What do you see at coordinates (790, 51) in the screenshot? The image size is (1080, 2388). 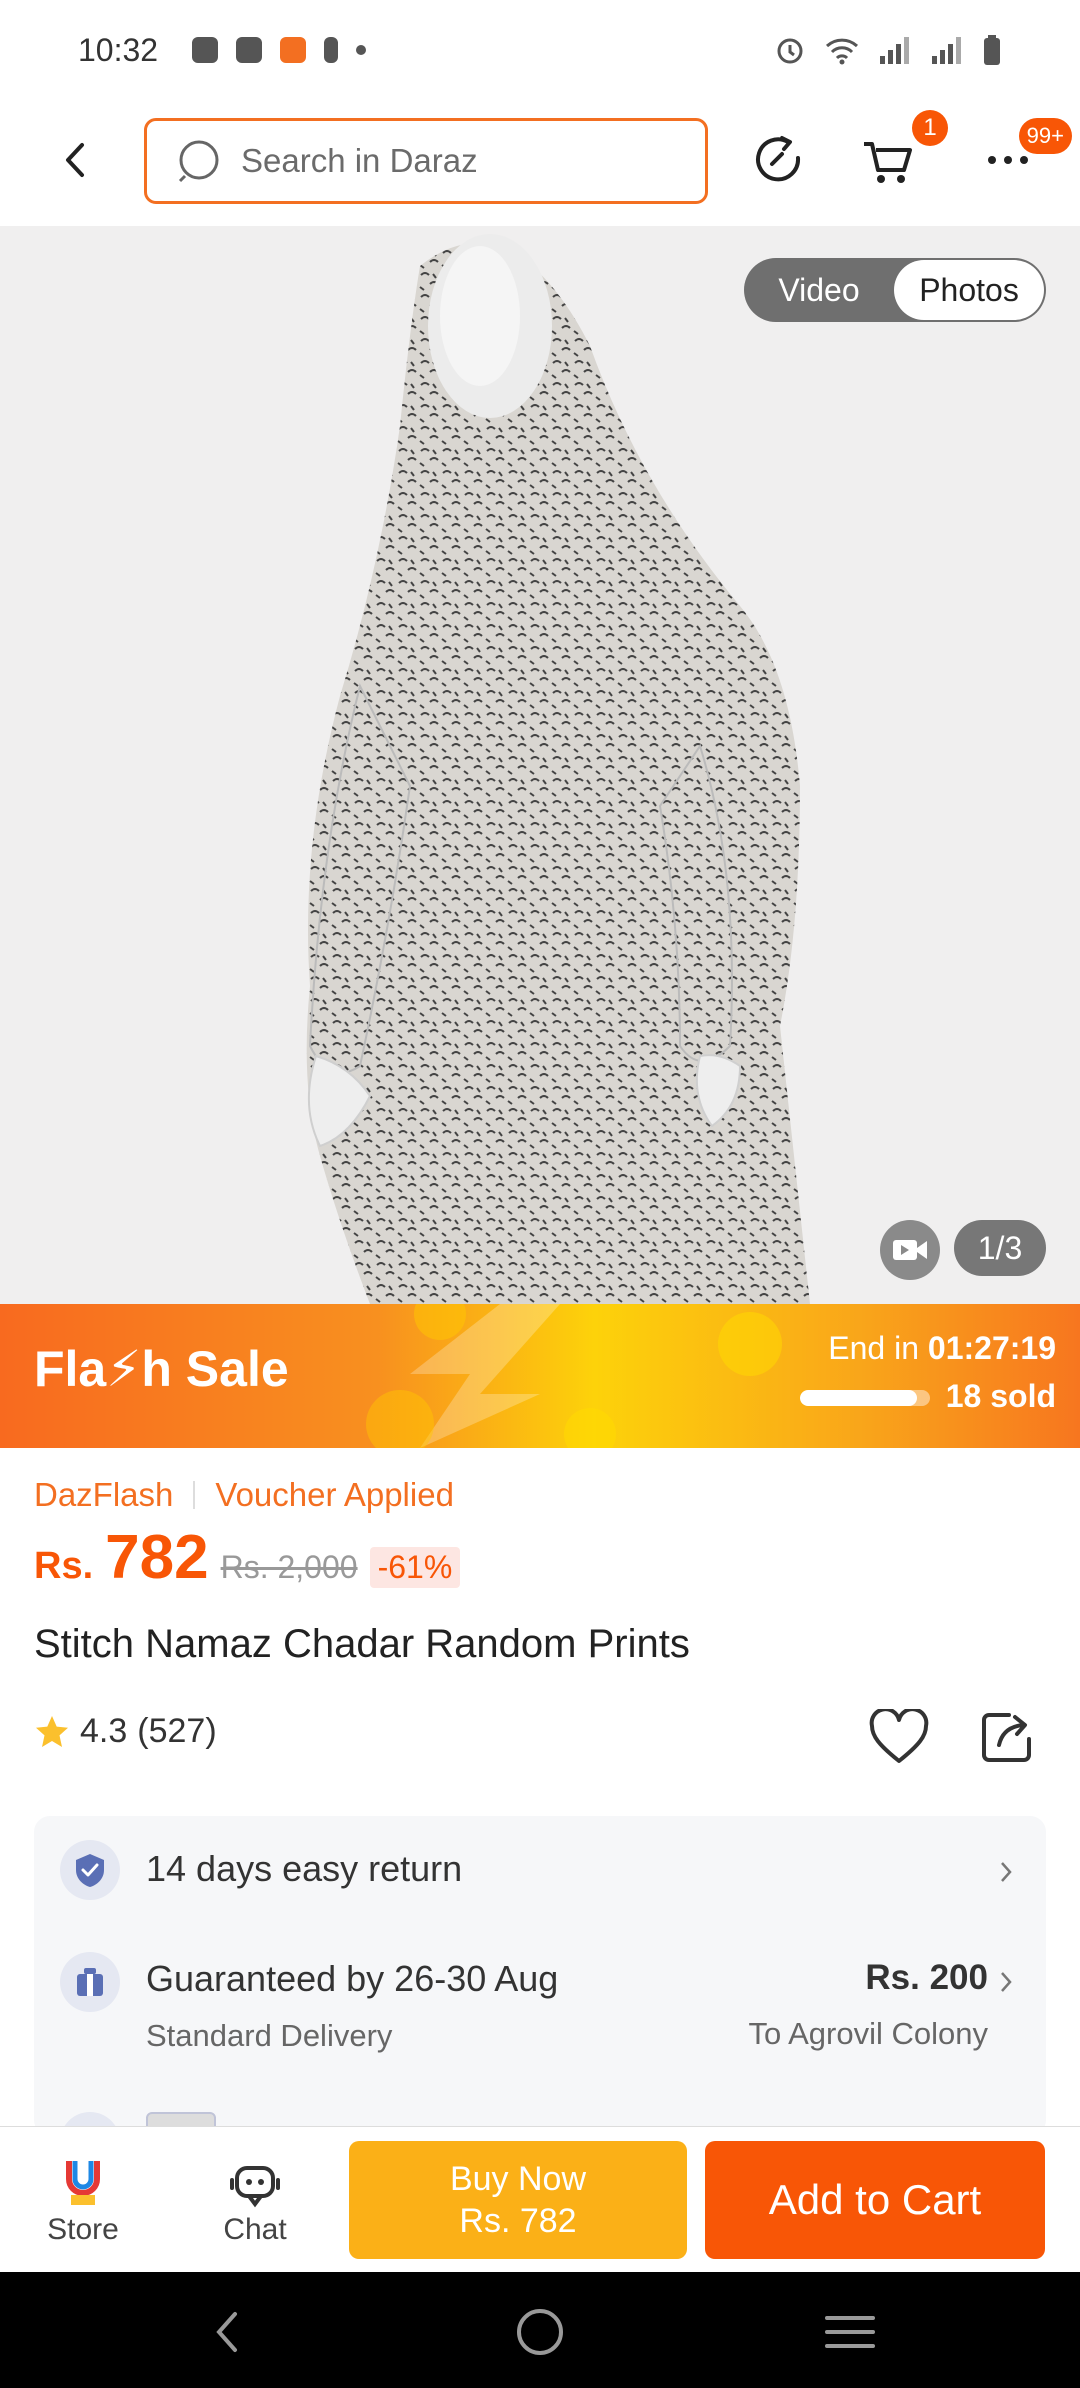 I see `alarm-icon` at bounding box center [790, 51].